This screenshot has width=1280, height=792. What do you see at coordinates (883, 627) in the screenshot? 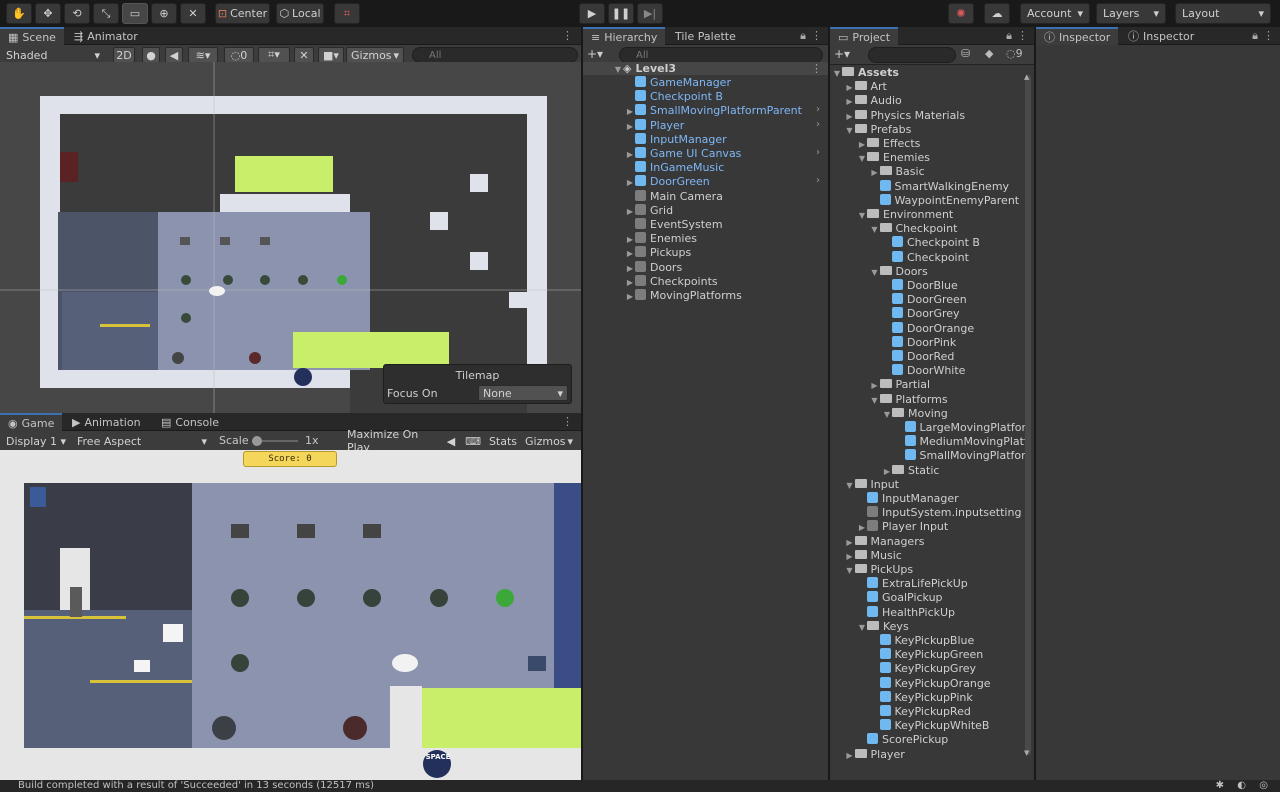
I see `project-folder: ▼ Keys` at bounding box center [883, 627].